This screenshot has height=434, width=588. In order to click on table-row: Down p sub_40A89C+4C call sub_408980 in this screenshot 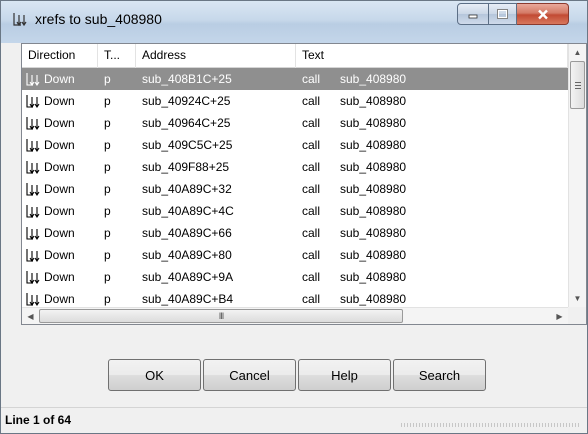, I will do `click(295, 211)`.